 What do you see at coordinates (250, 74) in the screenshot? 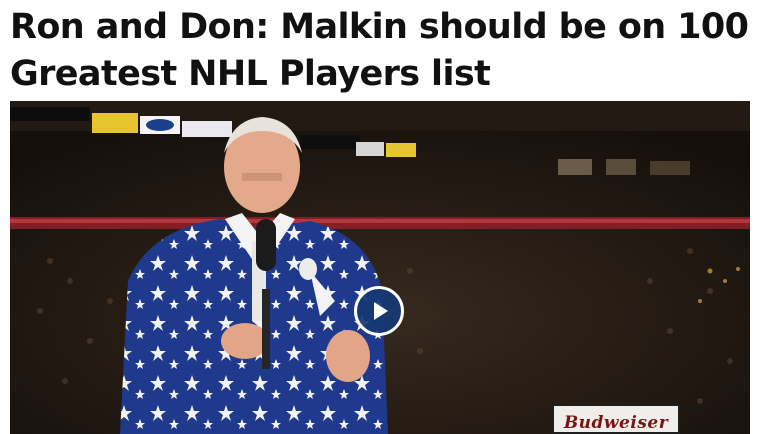
I see `headline-line-2: Greatest NHL Players list` at bounding box center [250, 74].